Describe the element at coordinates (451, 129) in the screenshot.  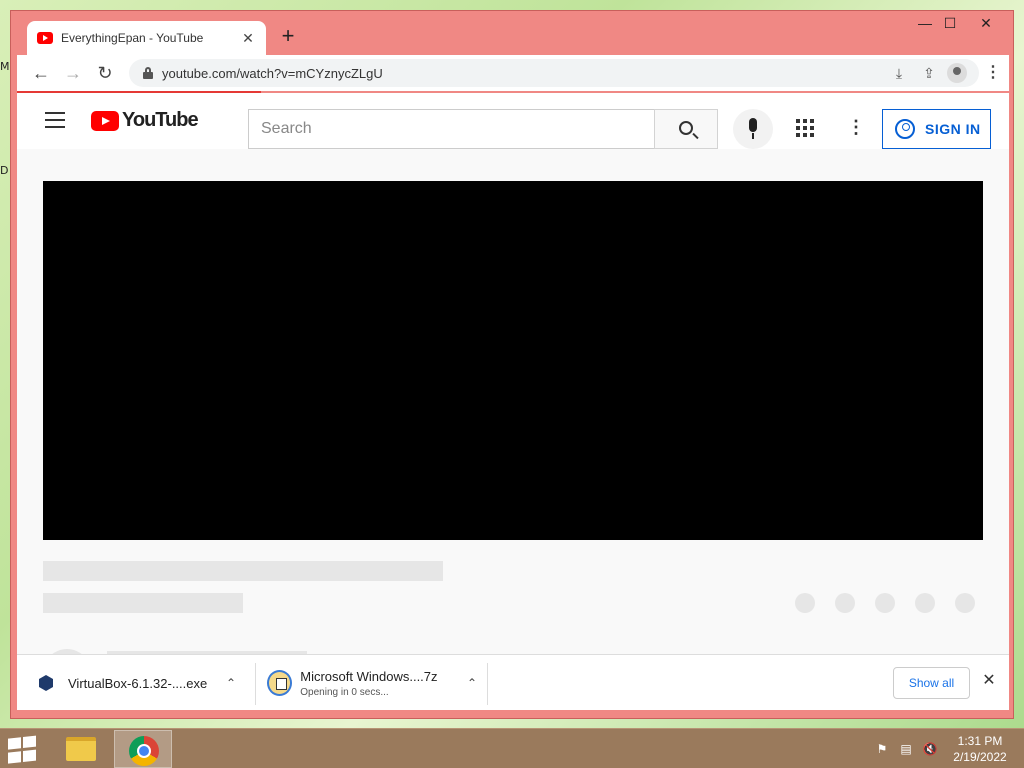
I see `search-input: Search` at that location.